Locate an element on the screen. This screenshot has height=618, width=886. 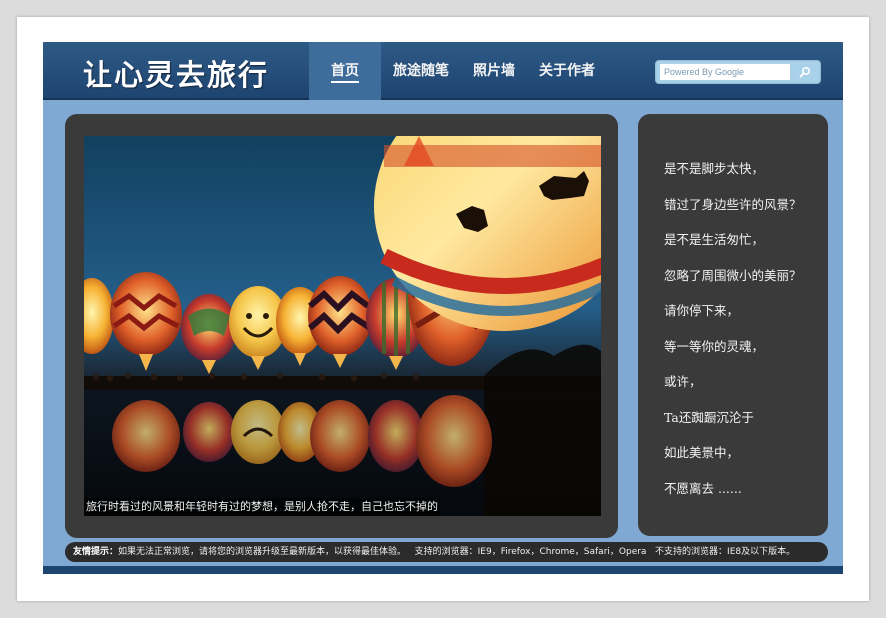
poem-line: 忽略了周围微小的美丽？ is located at coordinates (733, 275).